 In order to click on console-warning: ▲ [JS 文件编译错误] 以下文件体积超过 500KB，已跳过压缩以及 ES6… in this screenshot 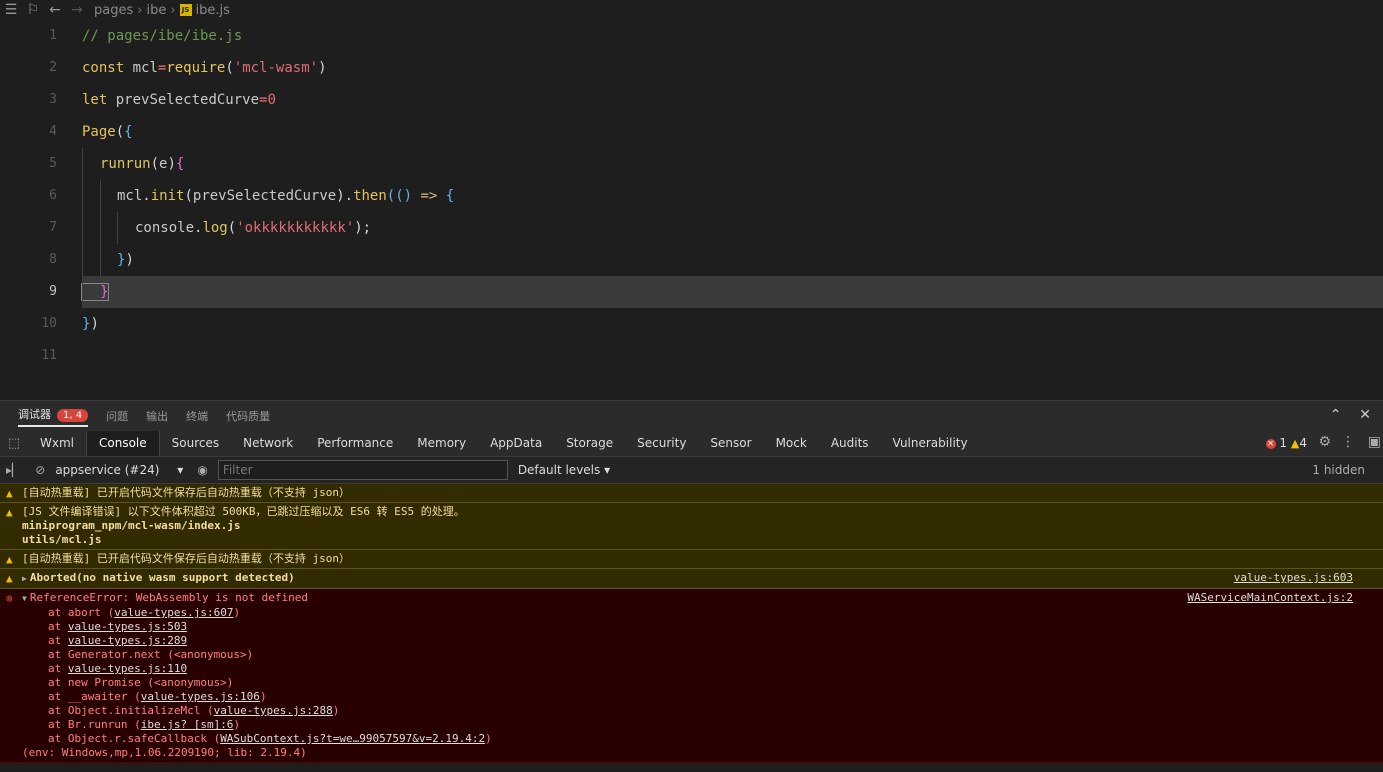, I will do `click(691, 526)`.